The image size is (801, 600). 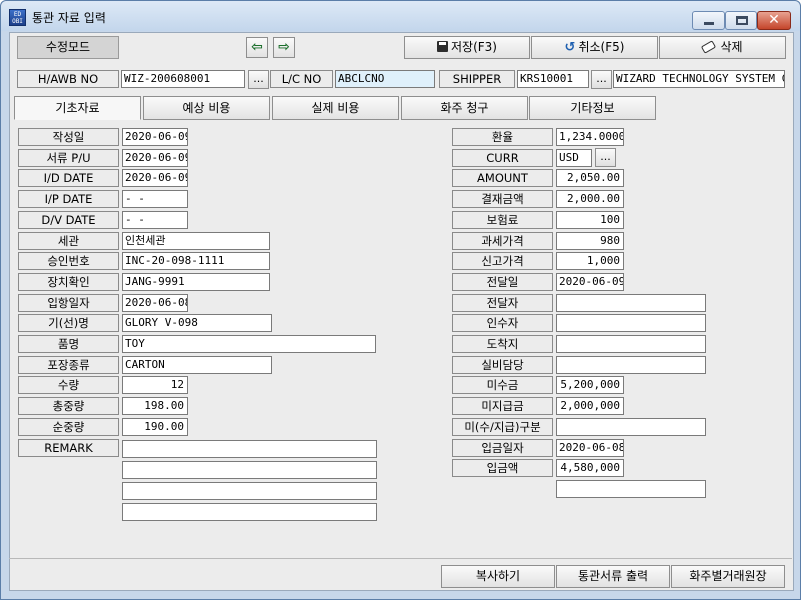 What do you see at coordinates (570, 47) in the screenshot?
I see `undo-icon: ↺` at bounding box center [570, 47].